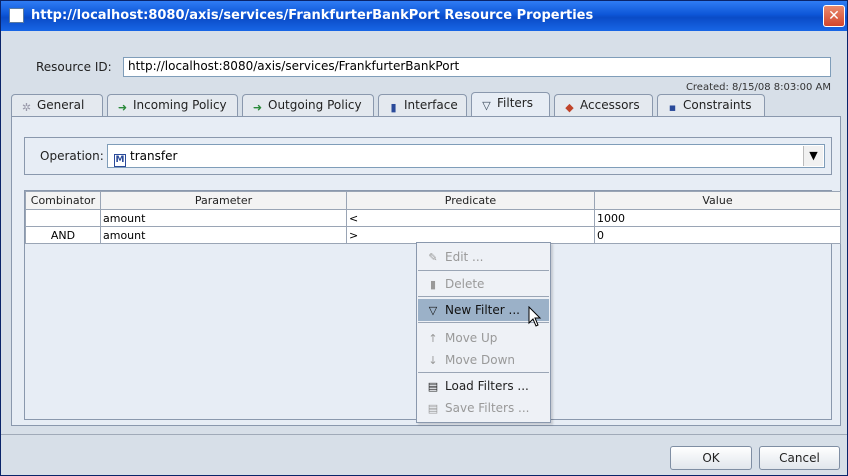  What do you see at coordinates (433, 360) in the screenshot?
I see `arrow-down-icon: ↓` at bounding box center [433, 360].